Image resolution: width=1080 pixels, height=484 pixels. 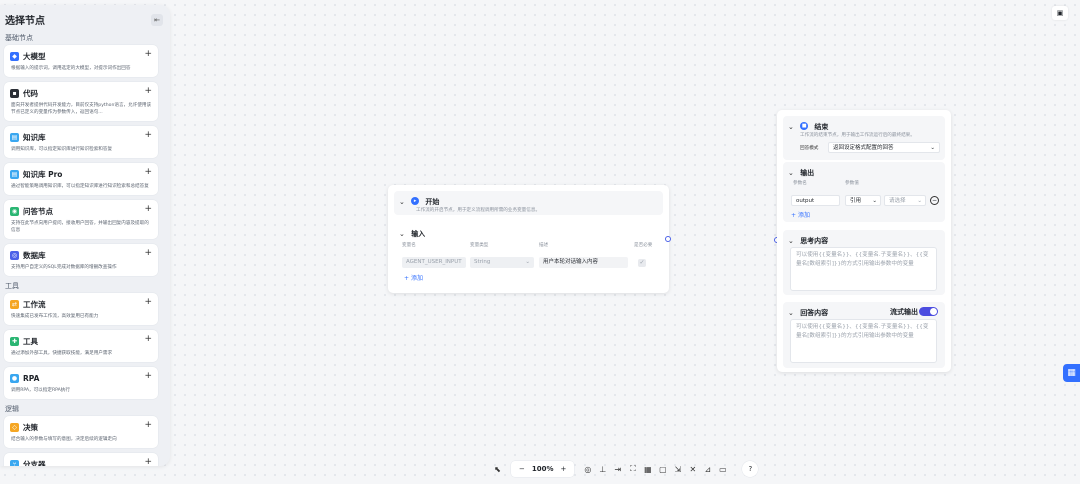 What do you see at coordinates (14, 378) in the screenshot?
I see `rpa-icon: ●` at bounding box center [14, 378].